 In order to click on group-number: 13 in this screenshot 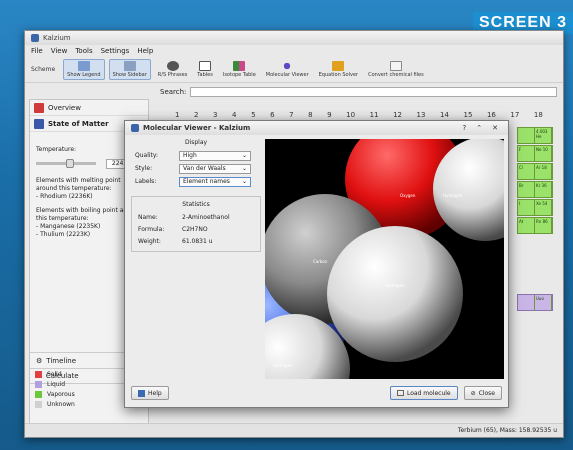, I will do `click(421, 115)`.